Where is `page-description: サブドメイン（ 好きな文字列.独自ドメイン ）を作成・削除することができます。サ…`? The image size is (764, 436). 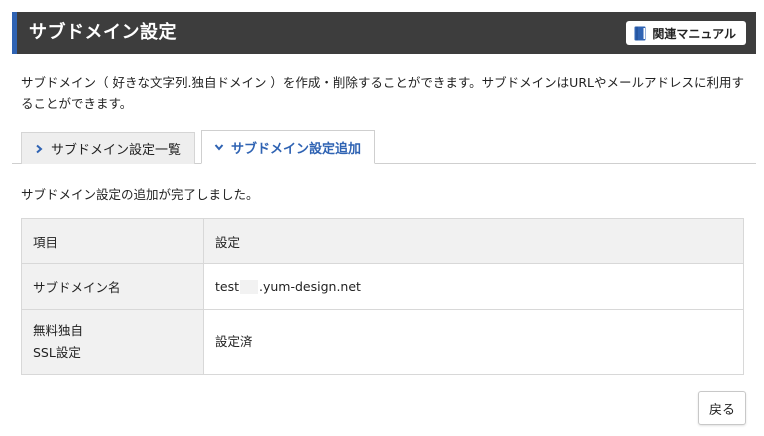
page-description: サブドメイン（ 好きな文字列.独自ドメイン ）を作成・削除することができます。サ… is located at coordinates (382, 93).